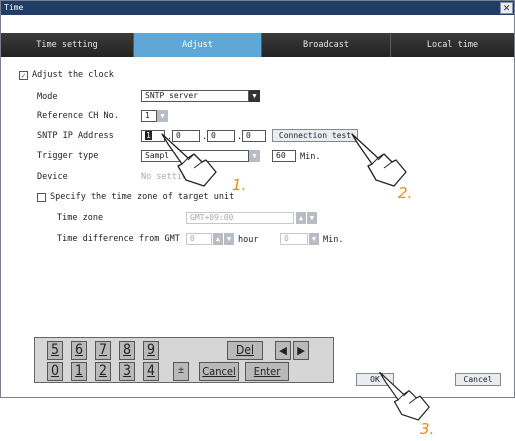  What do you see at coordinates (427, 429) in the screenshot?
I see `callout-3: 3.` at bounding box center [427, 429].